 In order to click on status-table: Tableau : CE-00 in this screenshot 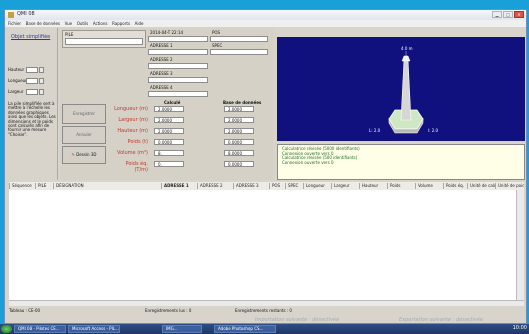, I will do `click(25, 310)`.